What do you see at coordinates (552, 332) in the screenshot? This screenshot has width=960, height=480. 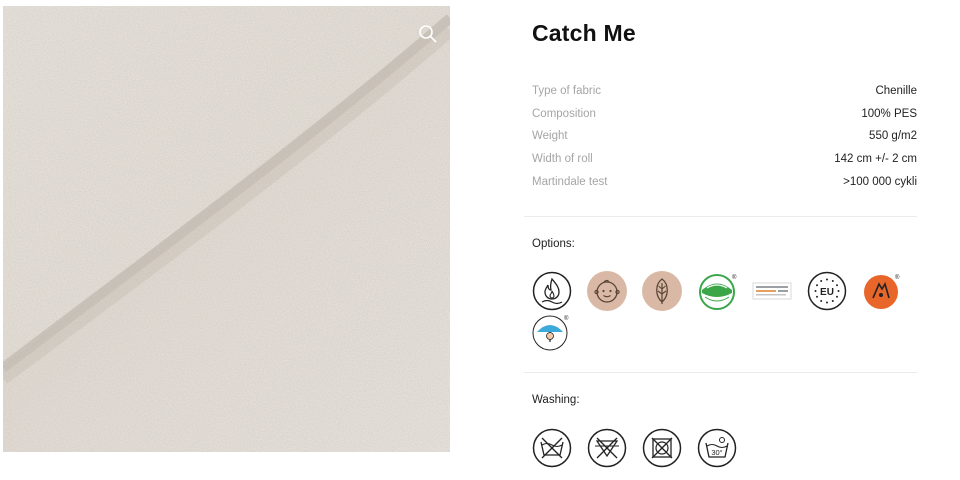 I see `umbrella-water-repellent-icon: ®` at bounding box center [552, 332].